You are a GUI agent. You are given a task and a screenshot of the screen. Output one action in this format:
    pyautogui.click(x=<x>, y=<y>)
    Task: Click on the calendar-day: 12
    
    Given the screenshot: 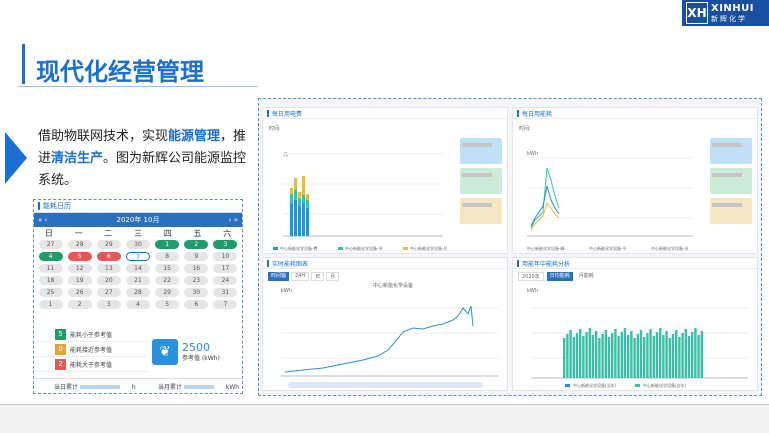 What is the action you would take?
    pyautogui.click(x=79, y=268)
    